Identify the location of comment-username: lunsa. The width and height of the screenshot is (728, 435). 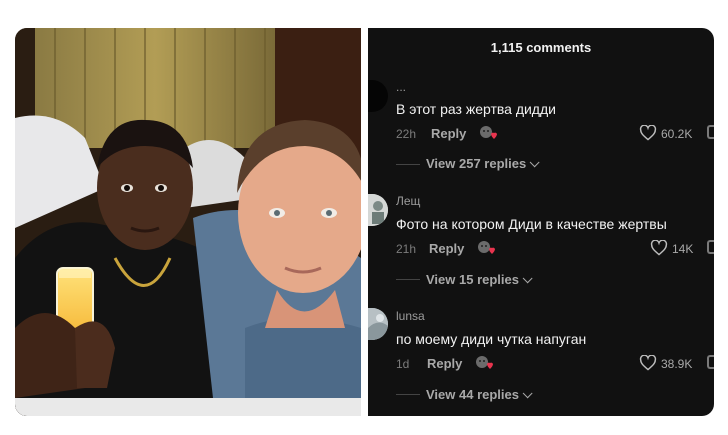
(410, 316).